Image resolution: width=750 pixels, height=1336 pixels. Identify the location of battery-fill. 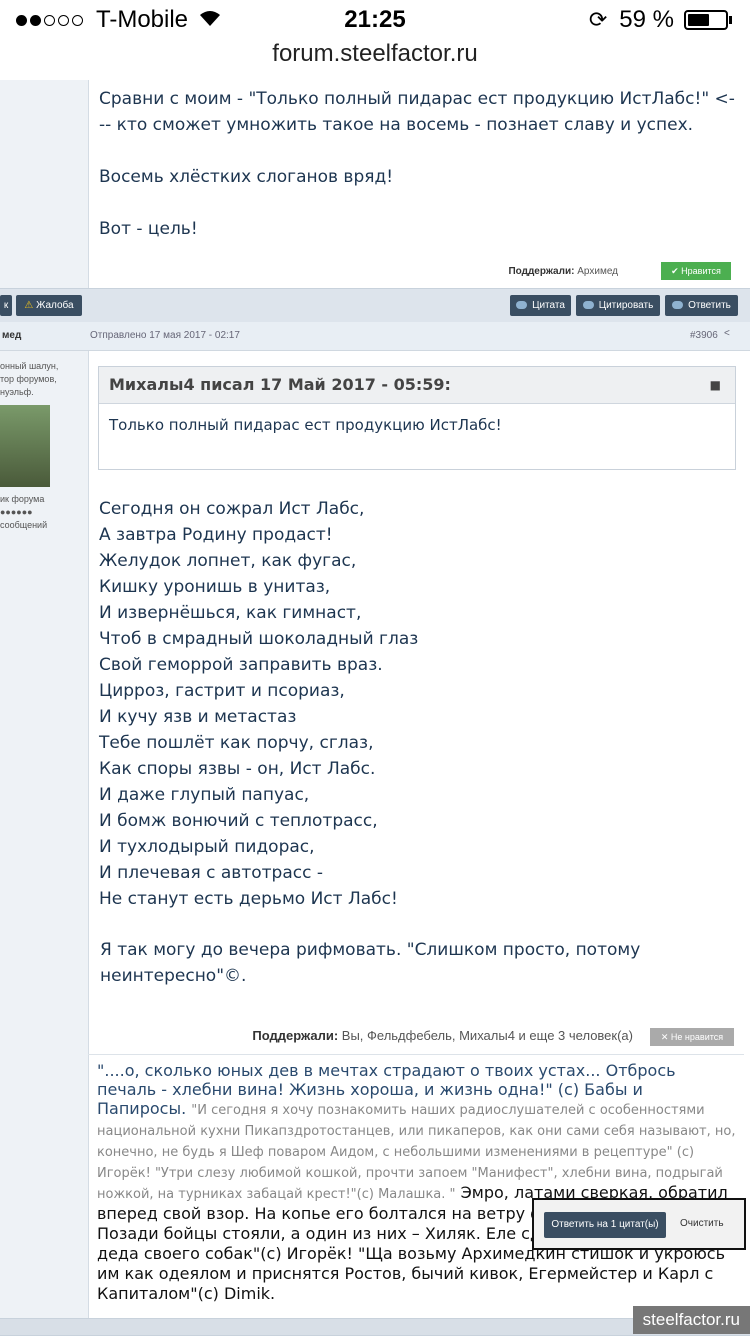
(699, 20).